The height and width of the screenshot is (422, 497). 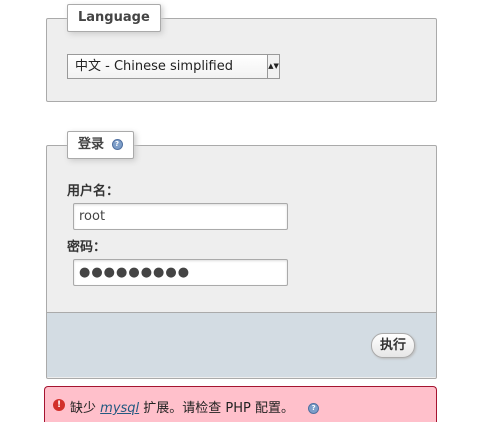 What do you see at coordinates (393, 345) in the screenshot?
I see `submit-button: 执行` at bounding box center [393, 345].